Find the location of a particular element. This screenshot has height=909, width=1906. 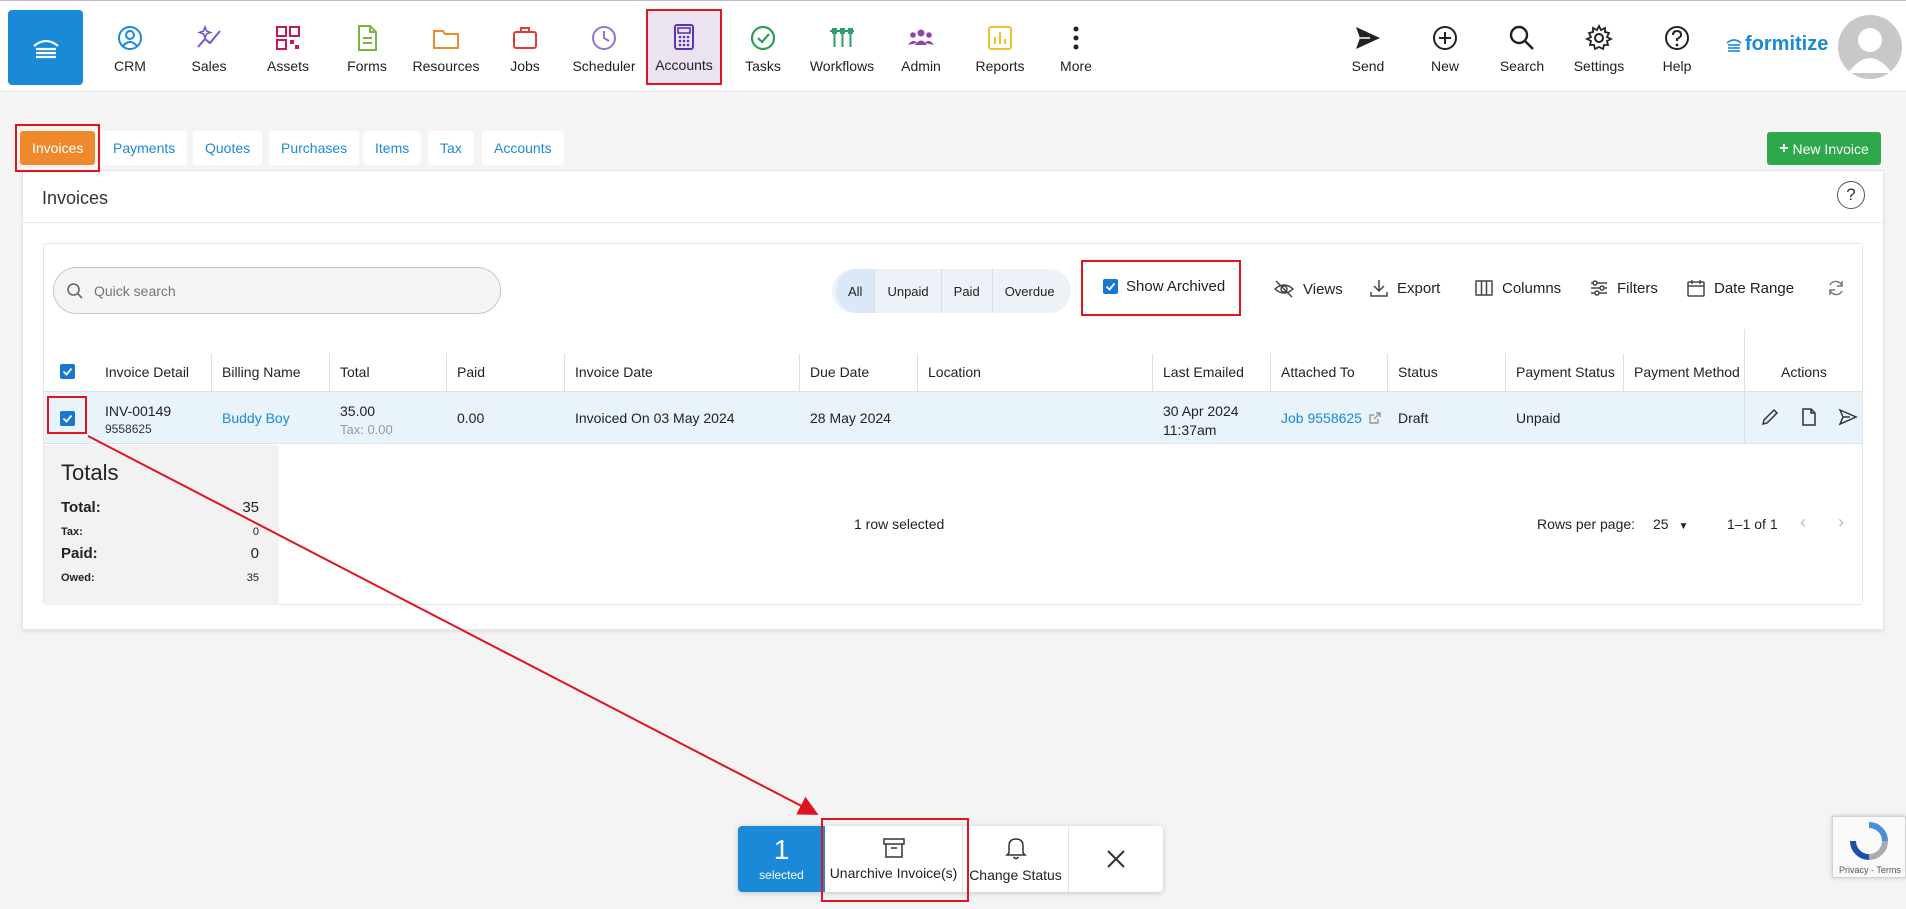

attached-to-link: Job 9558625 is located at coordinates (1331, 418).